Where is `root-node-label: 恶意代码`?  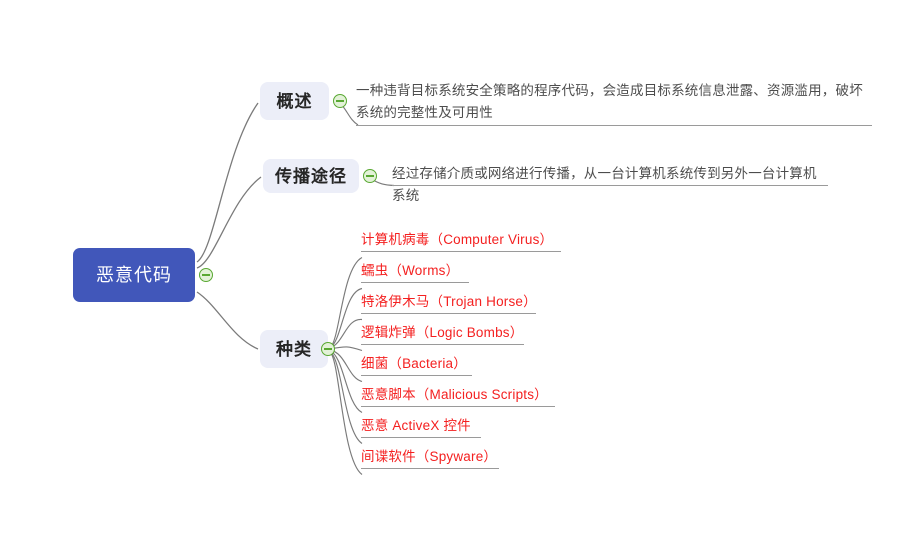 root-node-label: 恶意代码 is located at coordinates (134, 275).